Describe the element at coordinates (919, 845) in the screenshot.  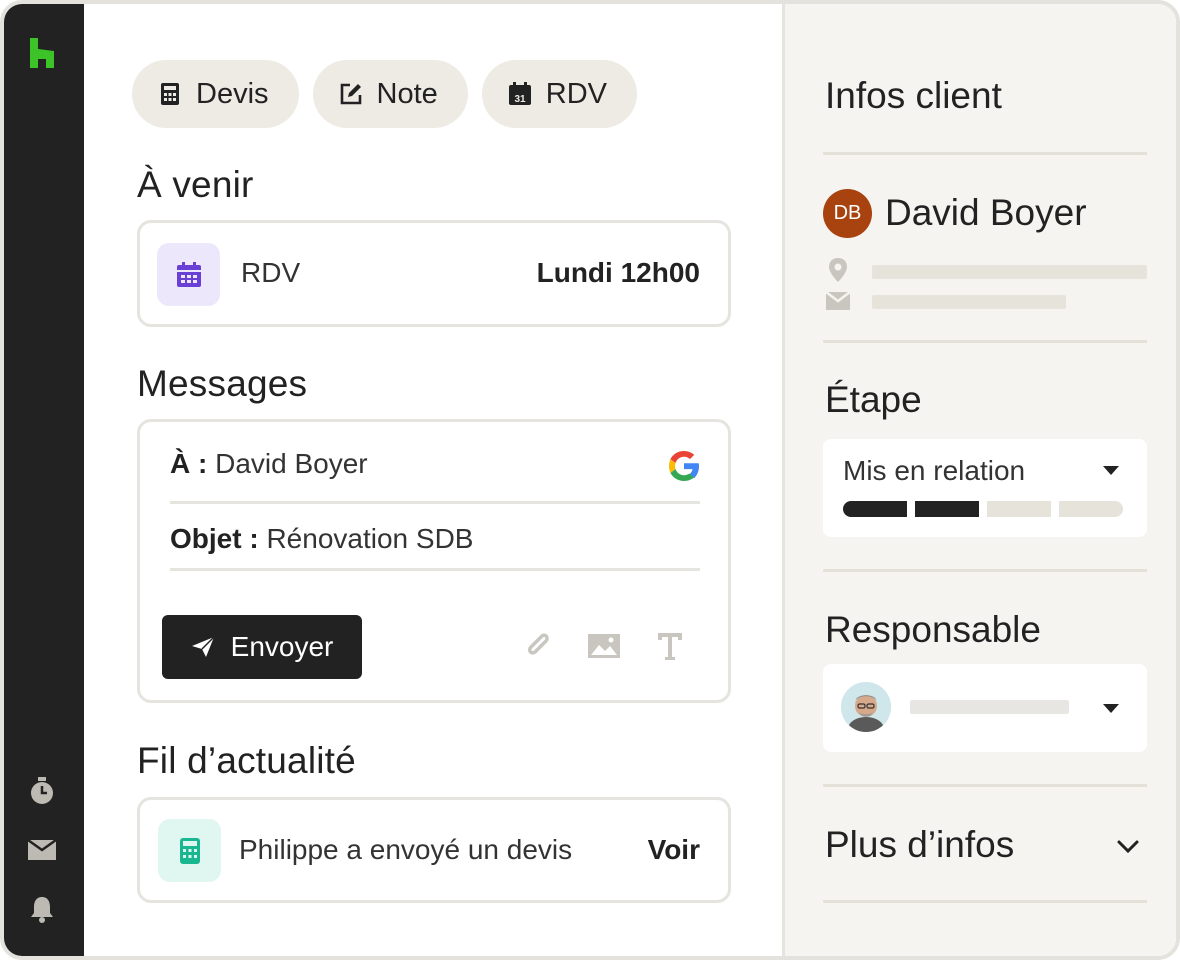
I see `more-info-title: Plus d’infos` at that location.